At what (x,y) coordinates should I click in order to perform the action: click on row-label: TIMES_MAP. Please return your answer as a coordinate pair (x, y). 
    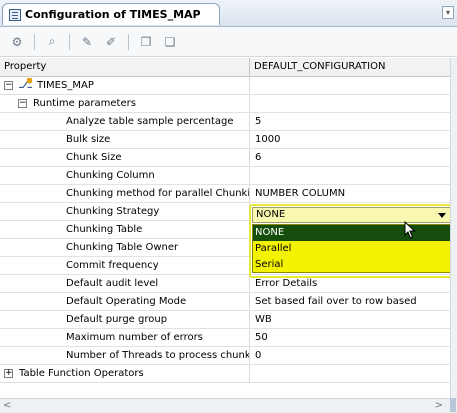
    Looking at the image, I should click on (65, 85).